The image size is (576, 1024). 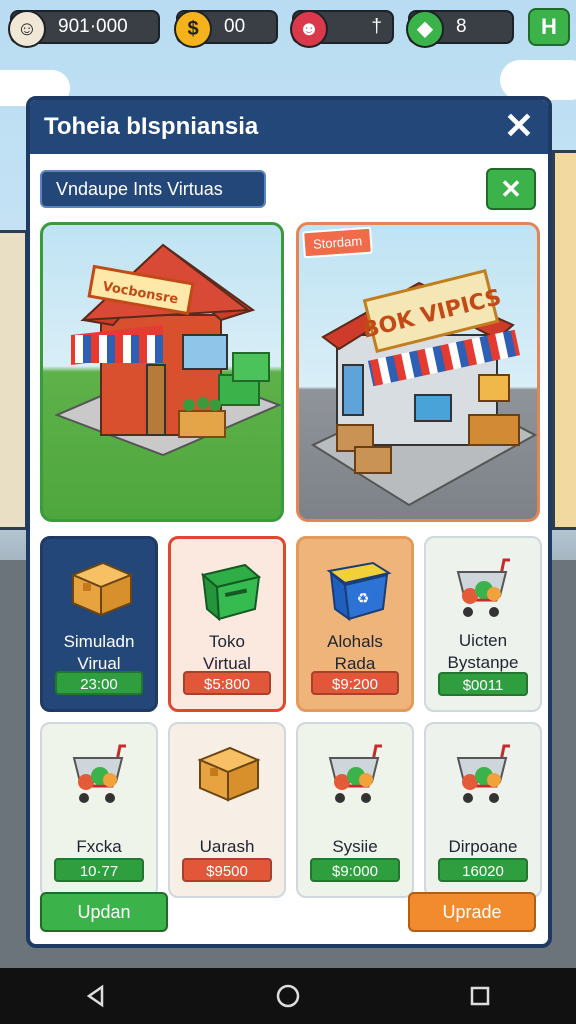 I want to click on product-card: Uarash $9500, so click(x=227, y=810).